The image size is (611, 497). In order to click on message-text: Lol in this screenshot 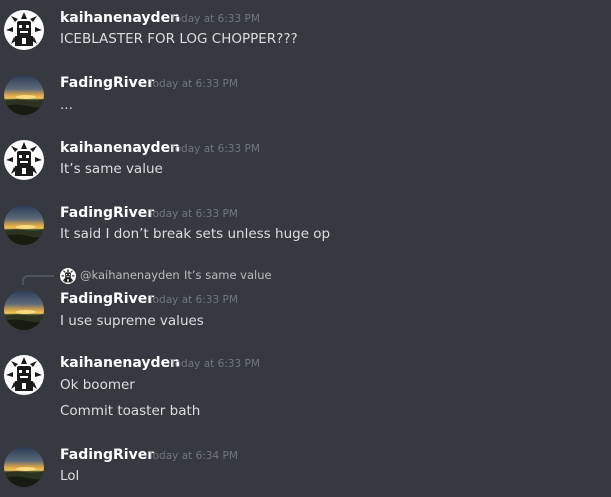, I will do `click(70, 476)`.